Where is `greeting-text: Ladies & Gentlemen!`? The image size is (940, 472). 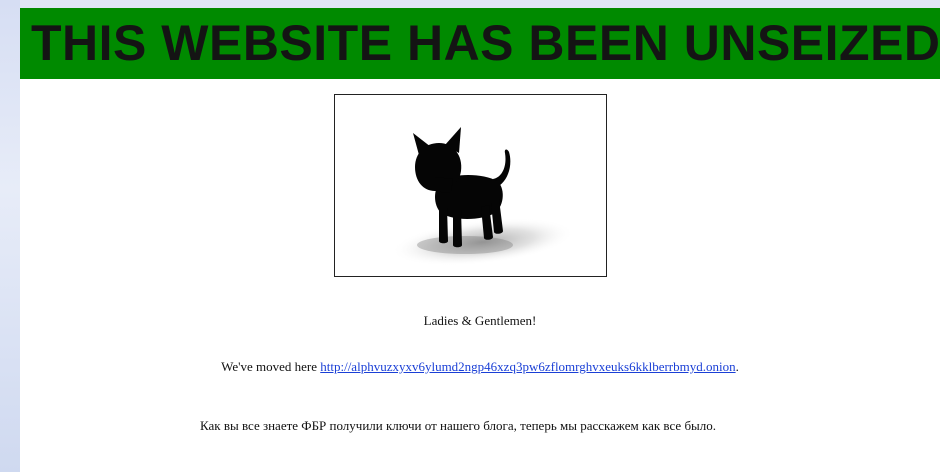 greeting-text: Ladies & Gentlemen! is located at coordinates (480, 320).